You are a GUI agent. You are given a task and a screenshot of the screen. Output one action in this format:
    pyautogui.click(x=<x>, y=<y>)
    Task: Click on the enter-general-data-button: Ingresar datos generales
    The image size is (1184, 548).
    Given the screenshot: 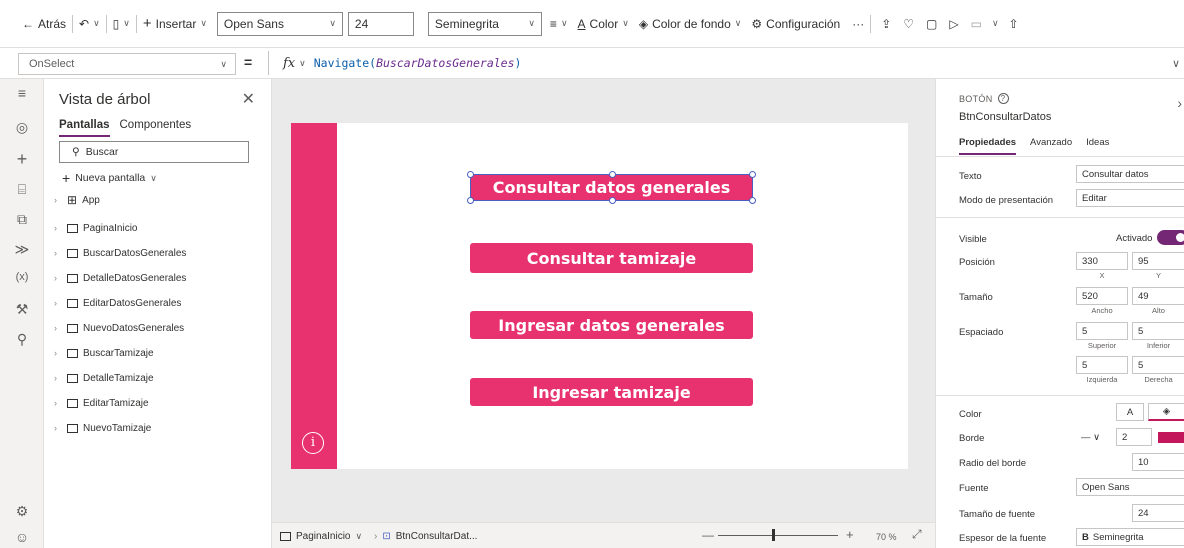 What is the action you would take?
    pyautogui.click(x=611, y=325)
    